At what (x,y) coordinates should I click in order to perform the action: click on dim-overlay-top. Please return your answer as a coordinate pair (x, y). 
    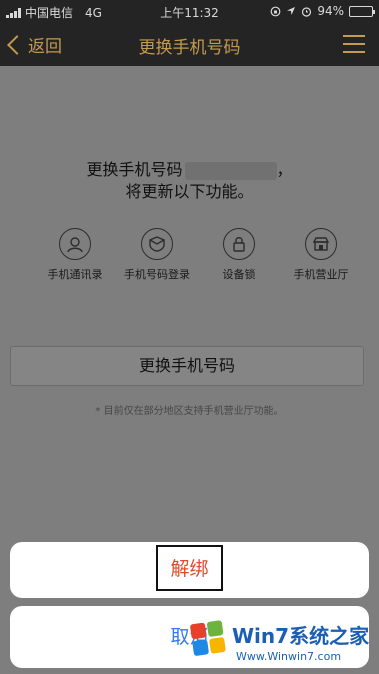
    Looking at the image, I should click on (189, 33).